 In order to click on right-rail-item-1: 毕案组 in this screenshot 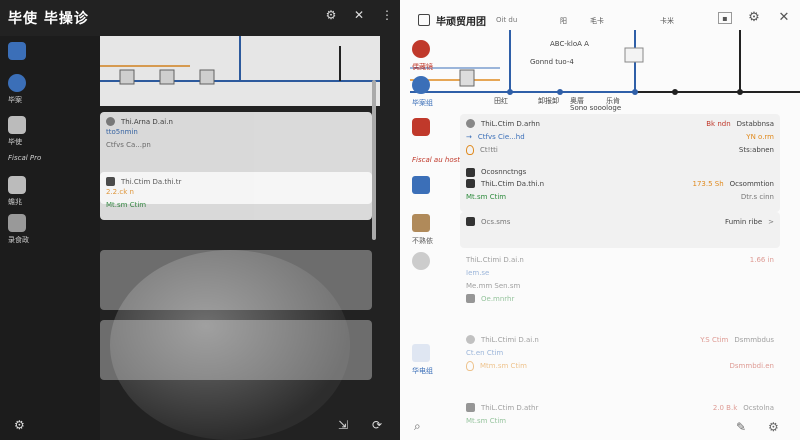, I will do `click(422, 92)`.